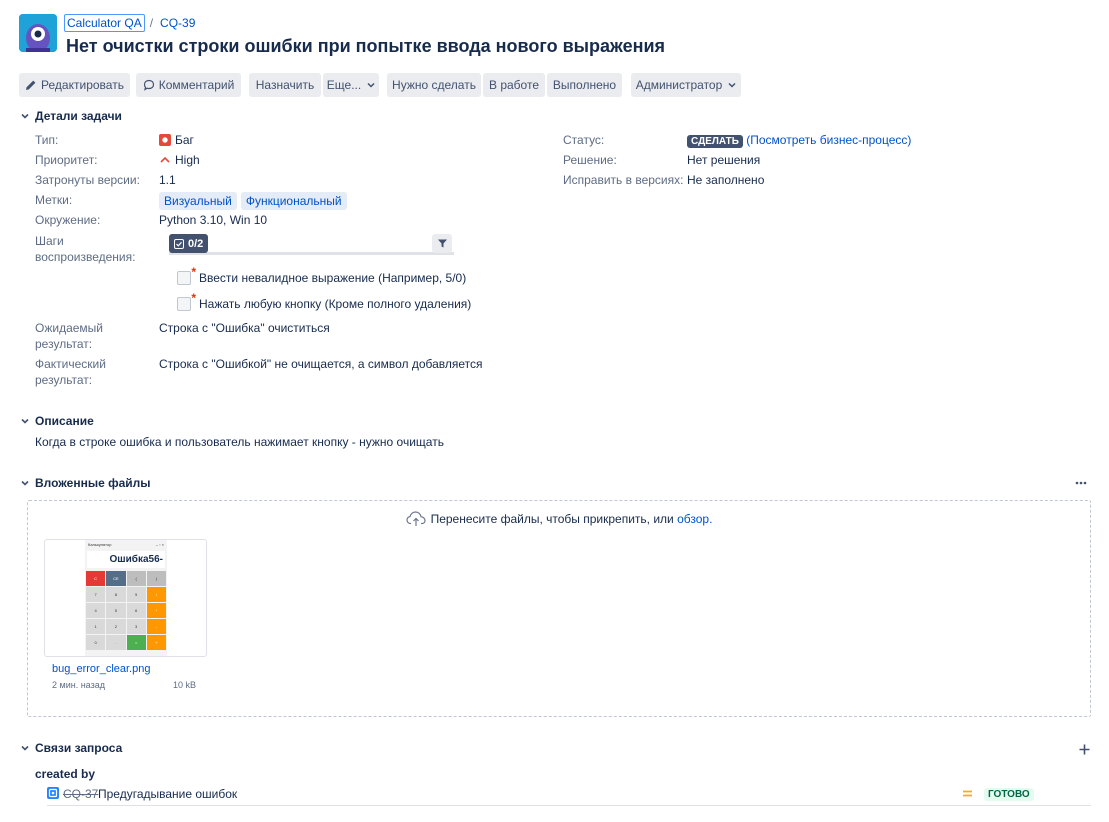 This screenshot has height=822, width=1109. What do you see at coordinates (1081, 483) in the screenshot?
I see `ellipsis-icon` at bounding box center [1081, 483].